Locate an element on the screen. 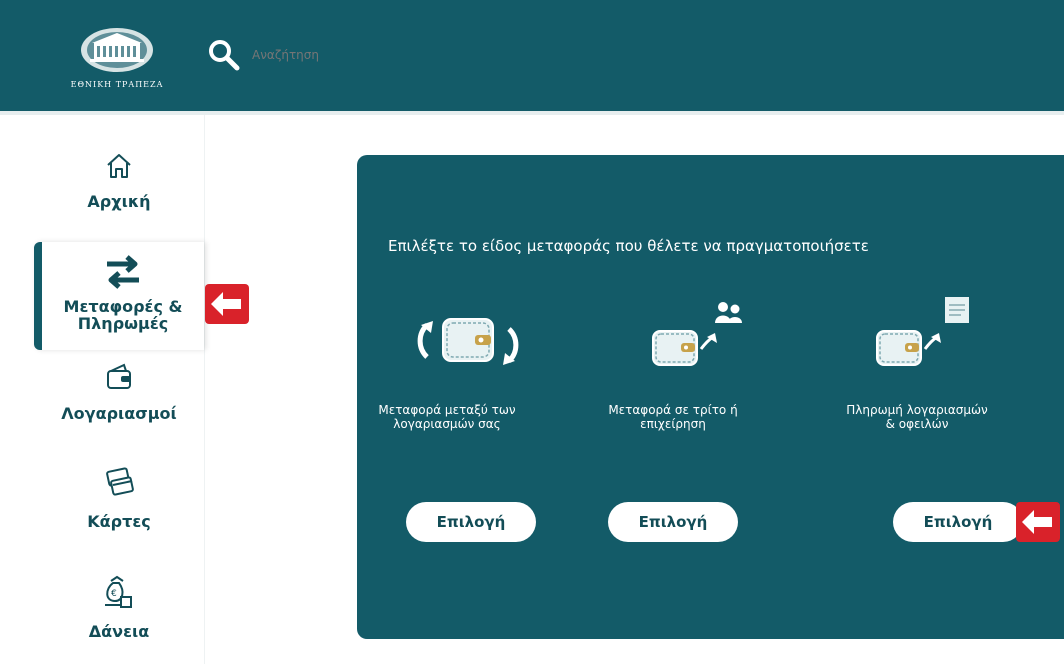  highlight-arrow-sidebar is located at coordinates (227, 304).